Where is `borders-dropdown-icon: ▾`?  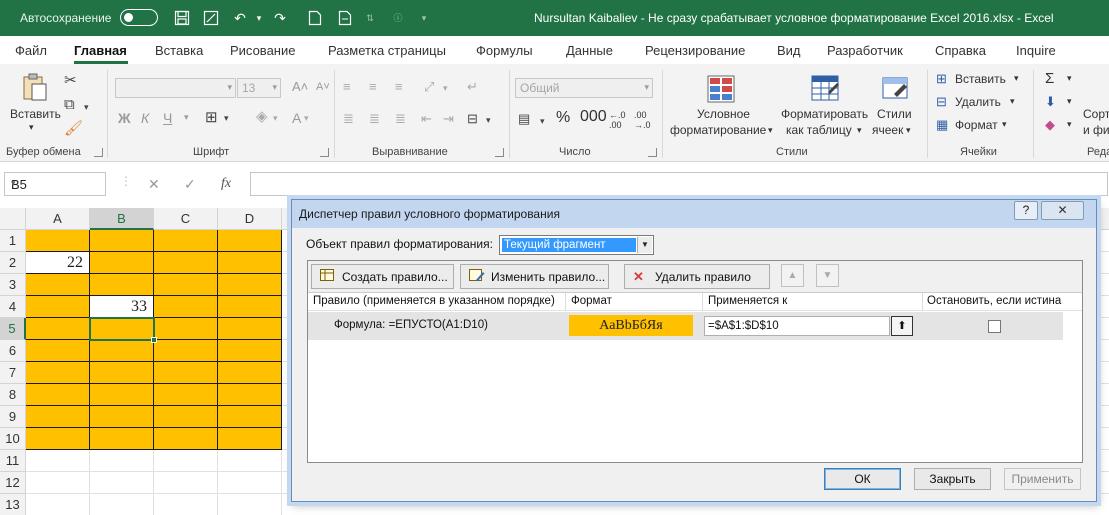 borders-dropdown-icon: ▾ is located at coordinates (226, 118).